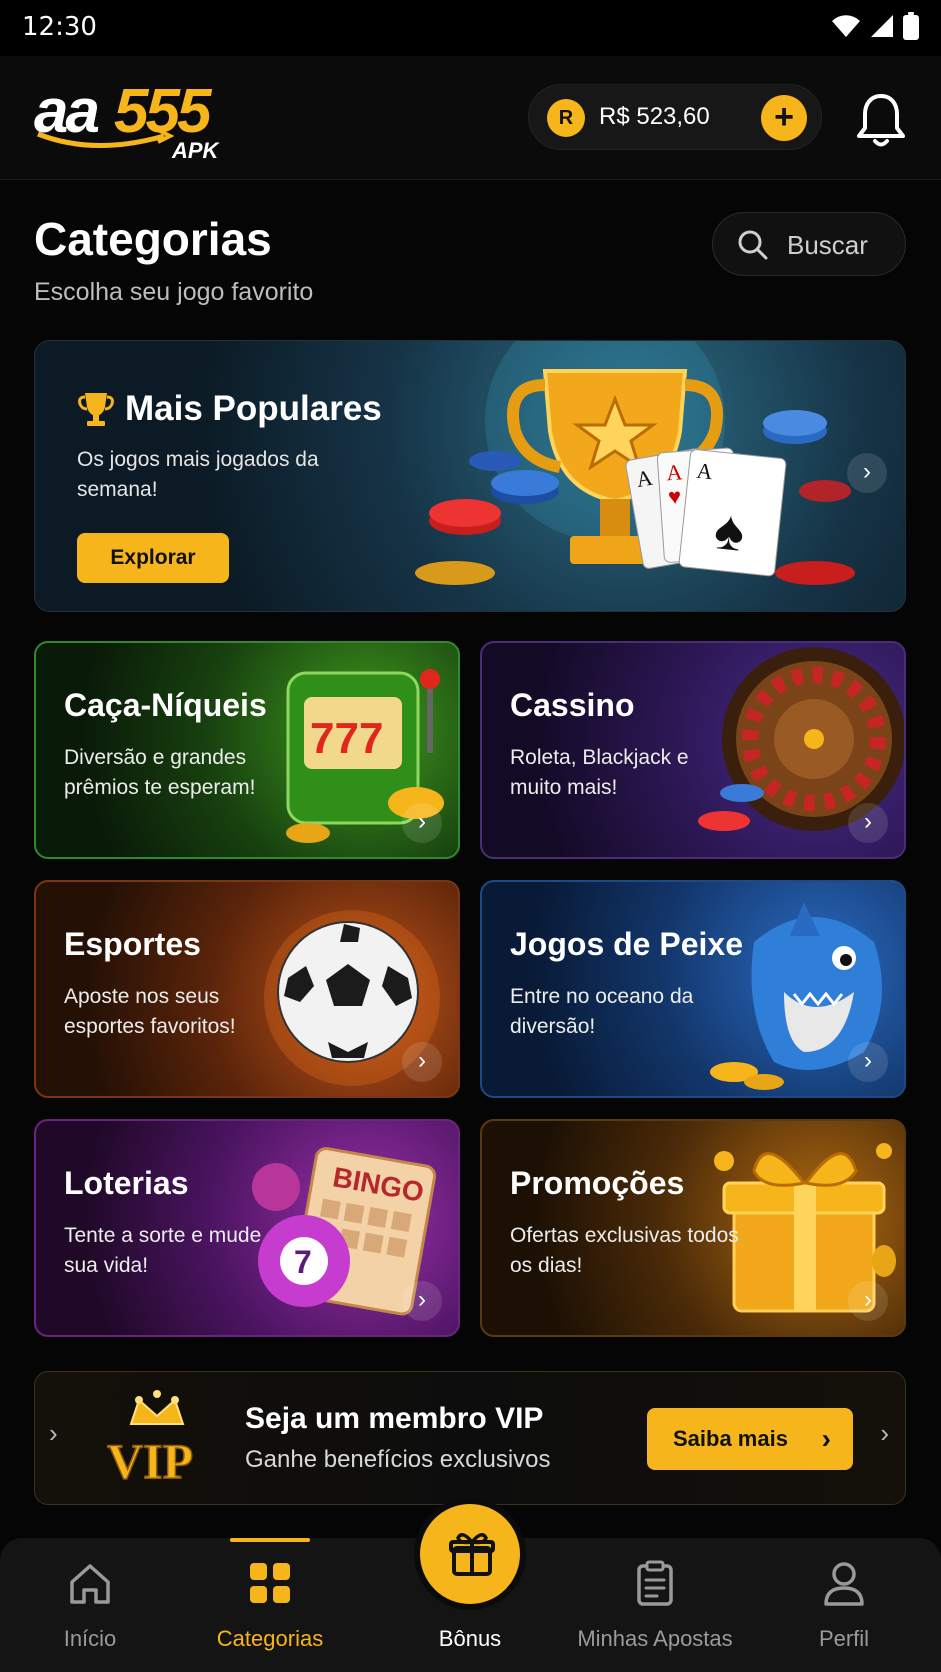 The height and width of the screenshot is (1672, 941). I want to click on add-funds-button: +, so click(784, 118).